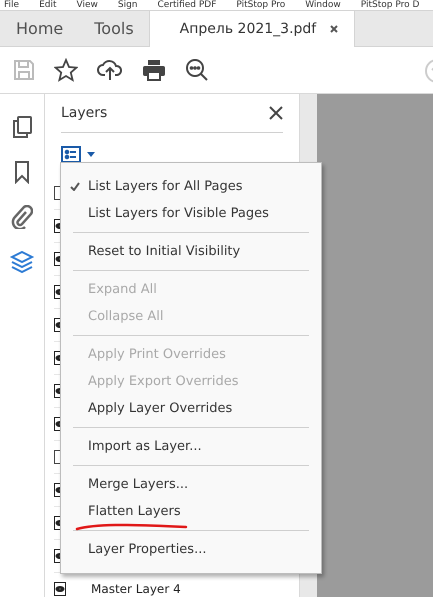 This screenshot has height=598, width=433. Describe the element at coordinates (261, 5) in the screenshot. I see `menu-item: PitStop Pro` at that location.